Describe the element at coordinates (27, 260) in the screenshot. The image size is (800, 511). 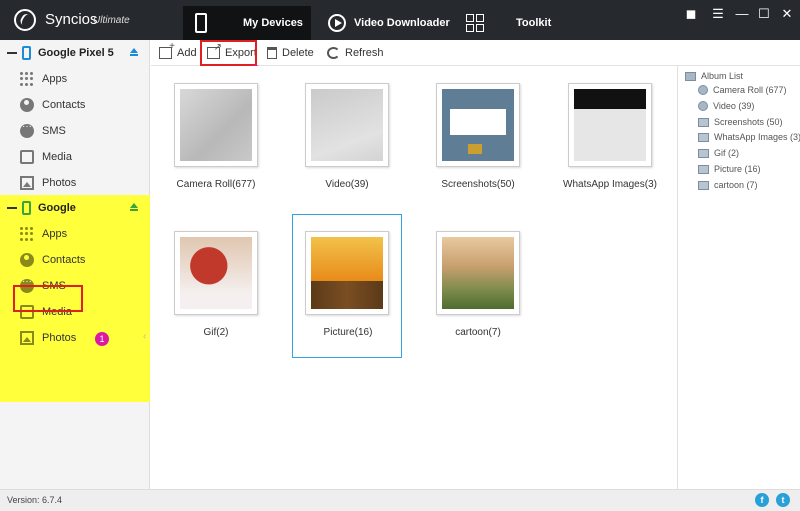
I see `contacts-icon` at that location.